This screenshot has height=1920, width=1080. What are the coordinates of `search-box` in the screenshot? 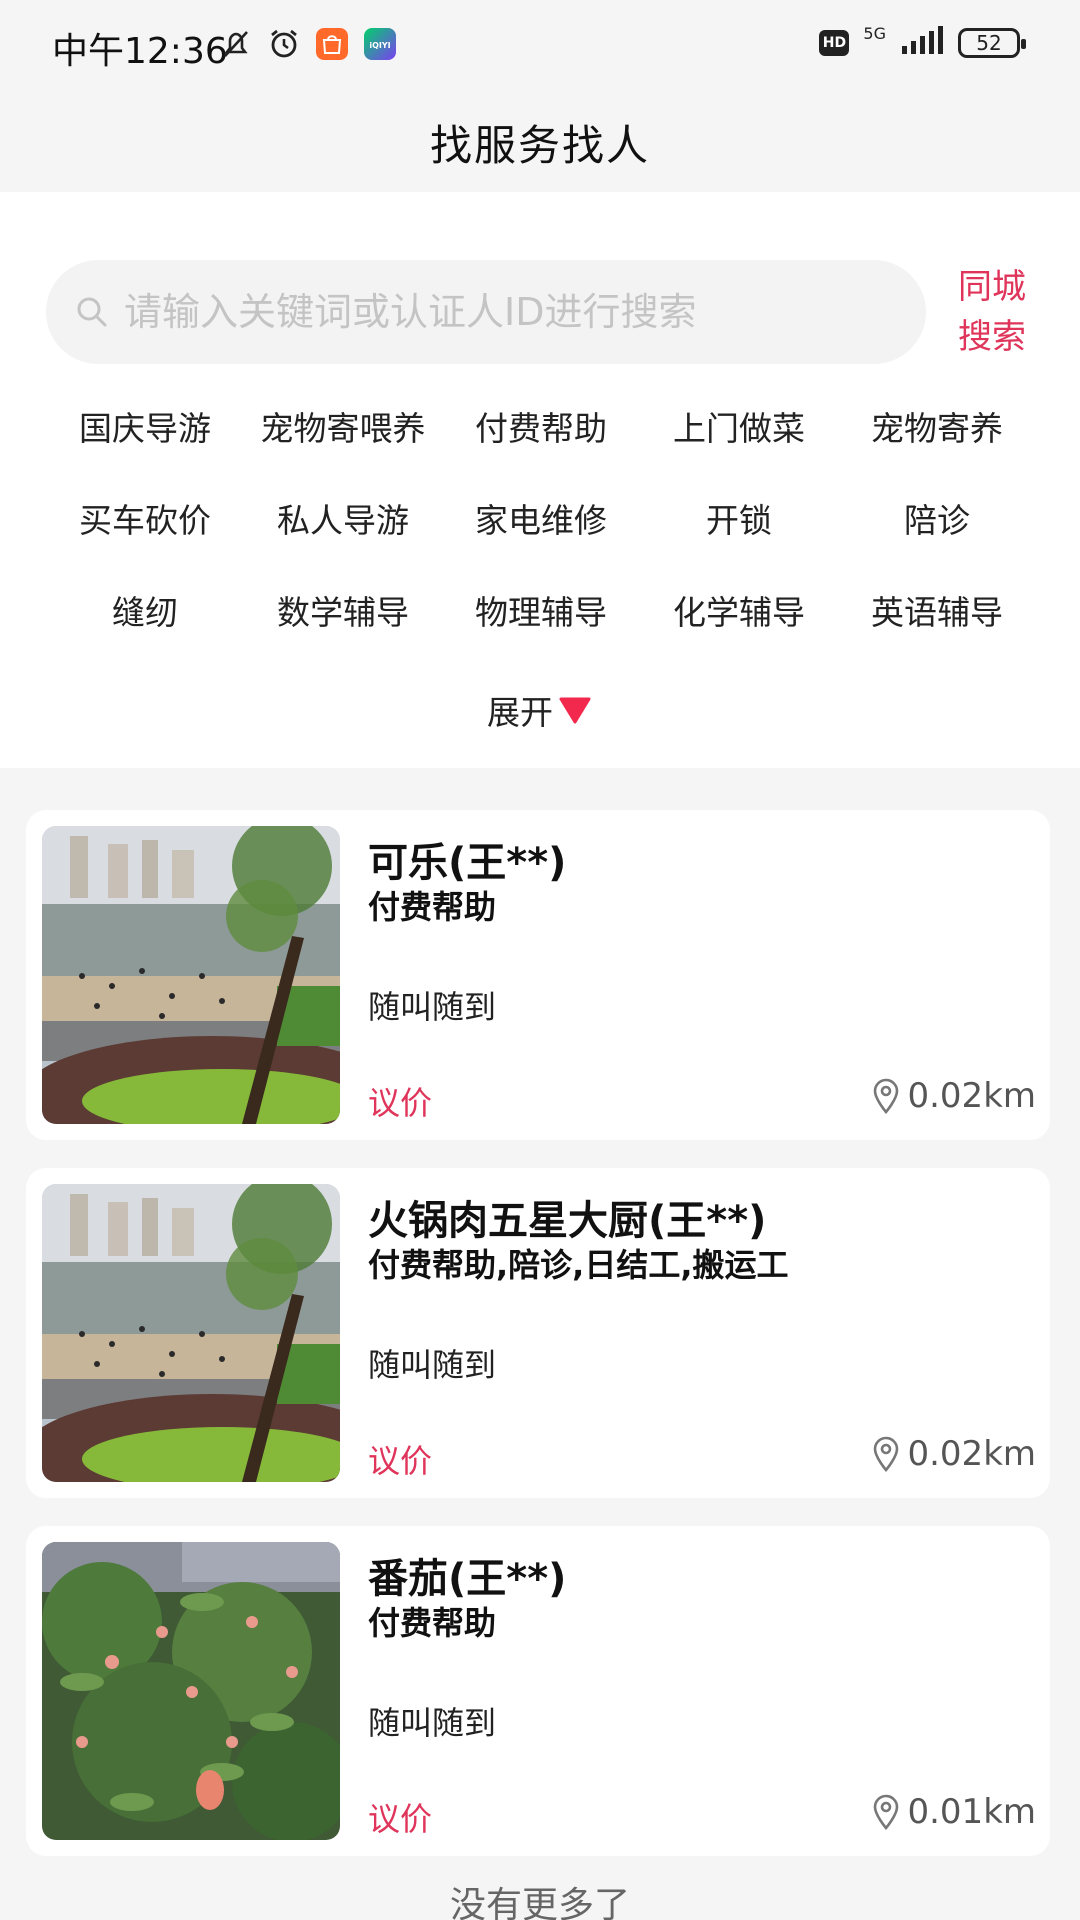 It's located at (486, 312).